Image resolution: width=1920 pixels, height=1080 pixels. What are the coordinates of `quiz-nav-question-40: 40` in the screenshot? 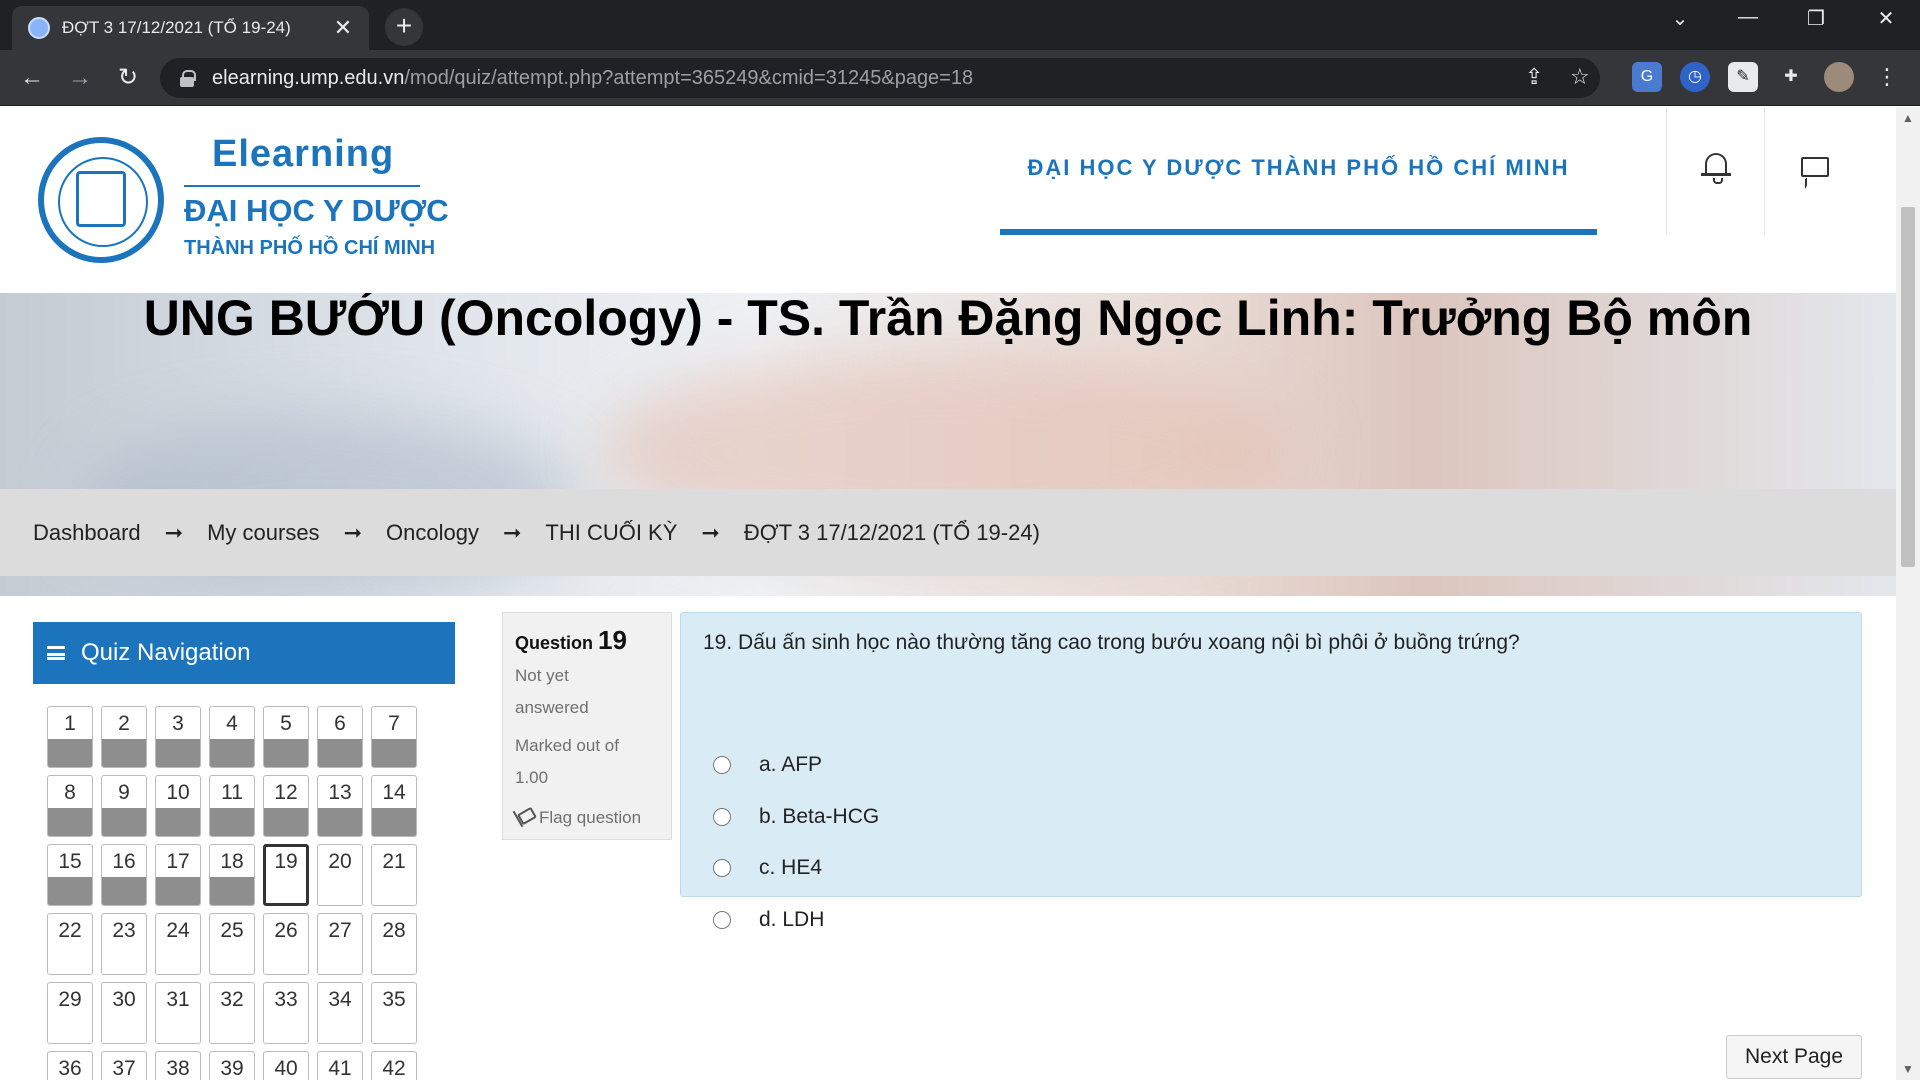 It's located at (286, 1065).